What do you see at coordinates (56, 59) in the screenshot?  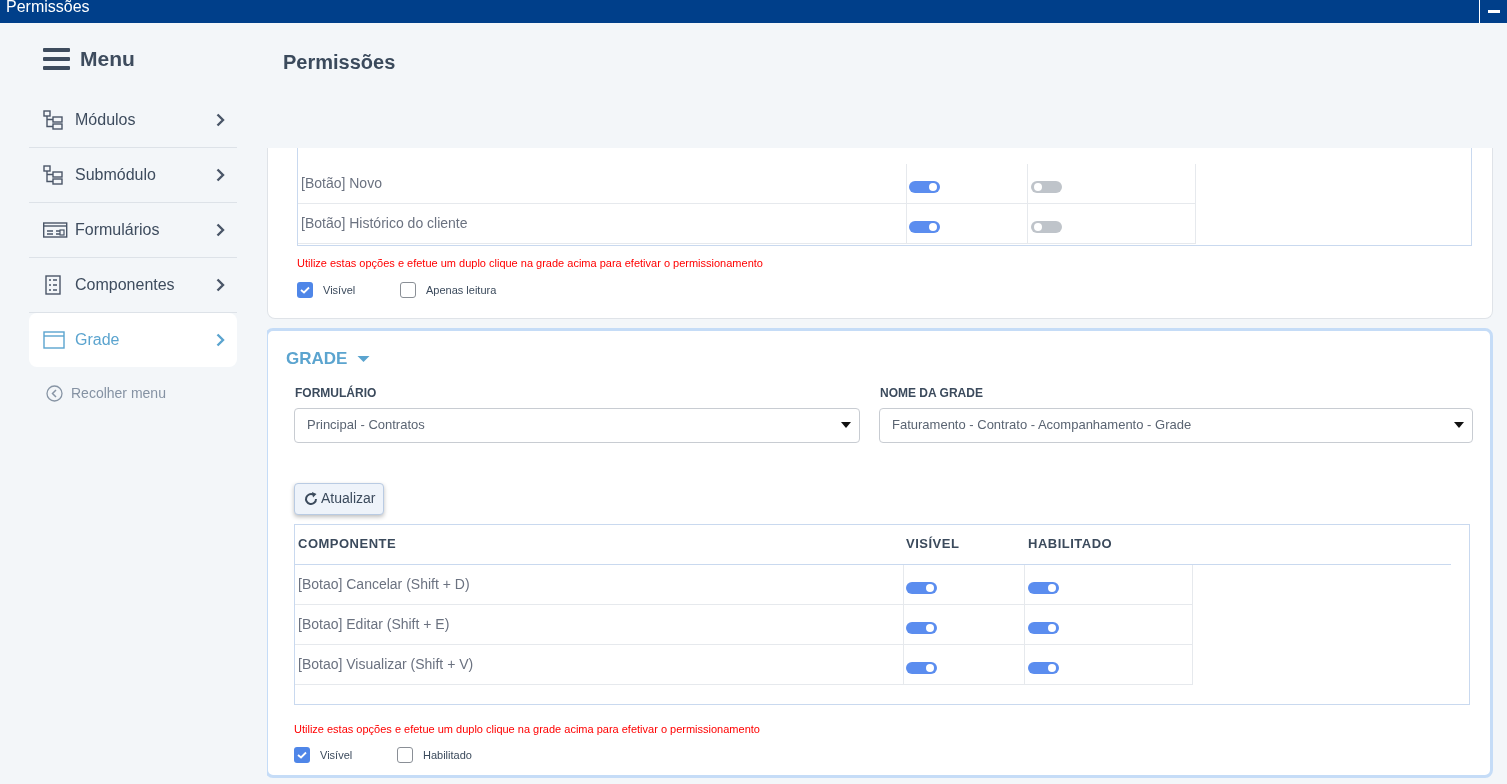 I see `menu-icon` at bounding box center [56, 59].